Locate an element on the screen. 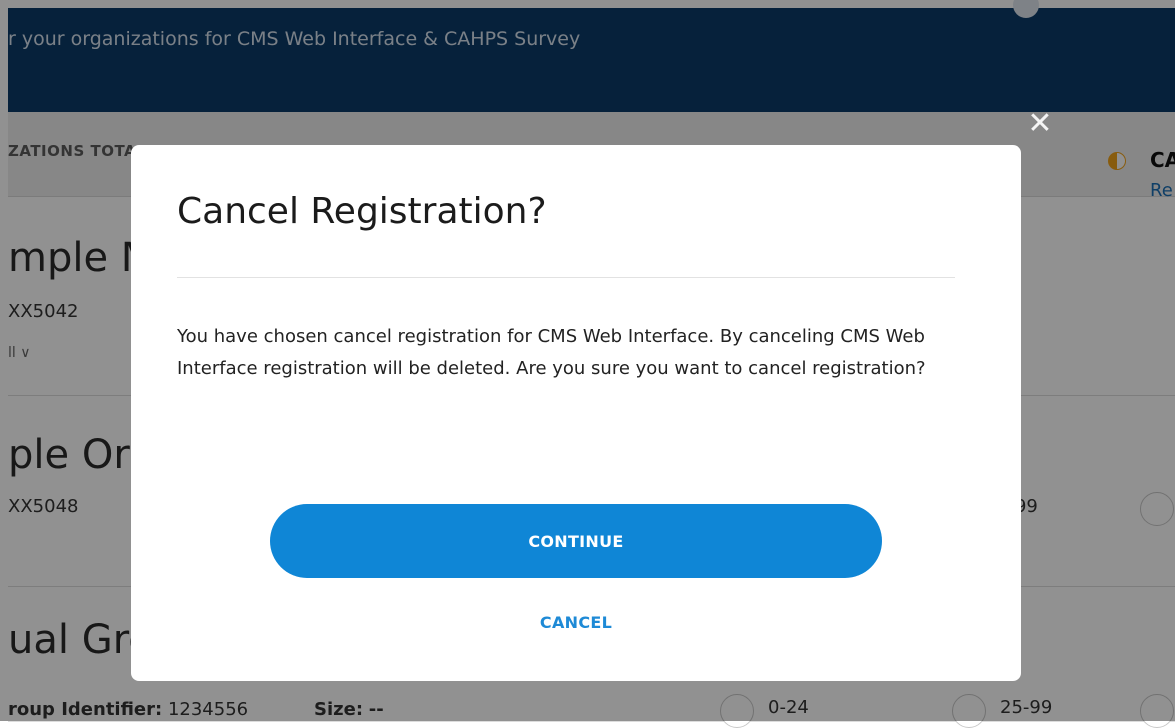 Image resolution: width=1175 pixels, height=728 pixels. continue-button: CONTINUE is located at coordinates (576, 541).